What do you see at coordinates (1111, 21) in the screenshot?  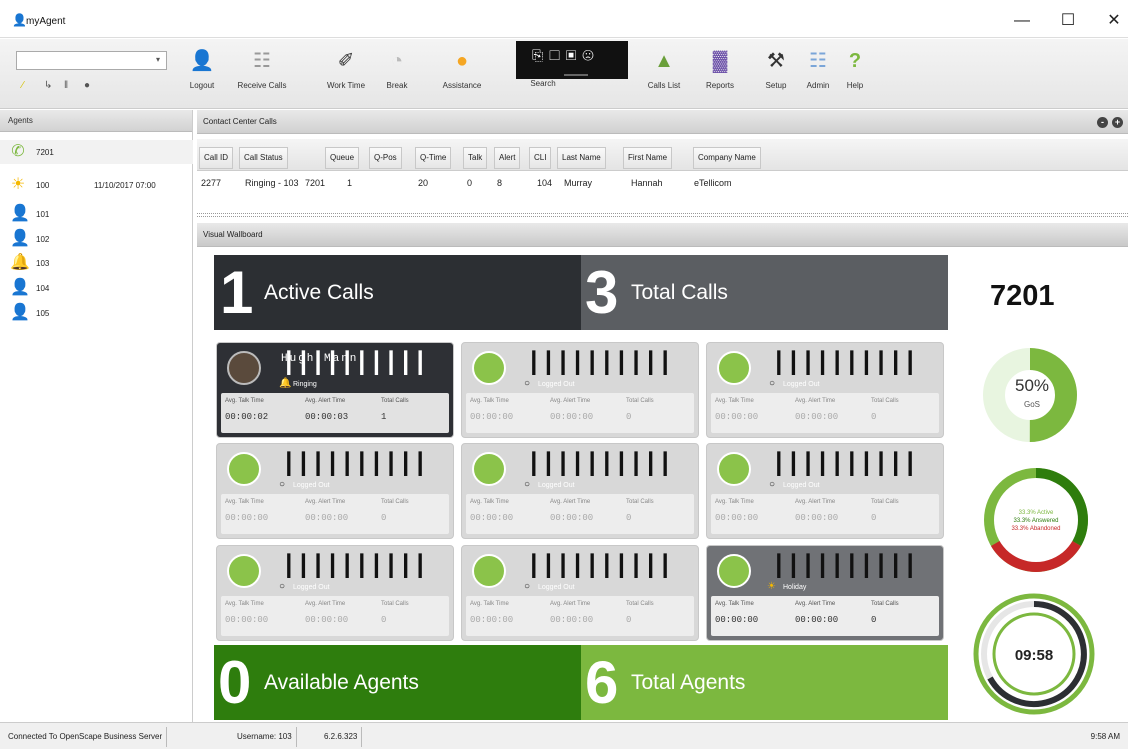 I see `close-button: ✕` at bounding box center [1111, 21].